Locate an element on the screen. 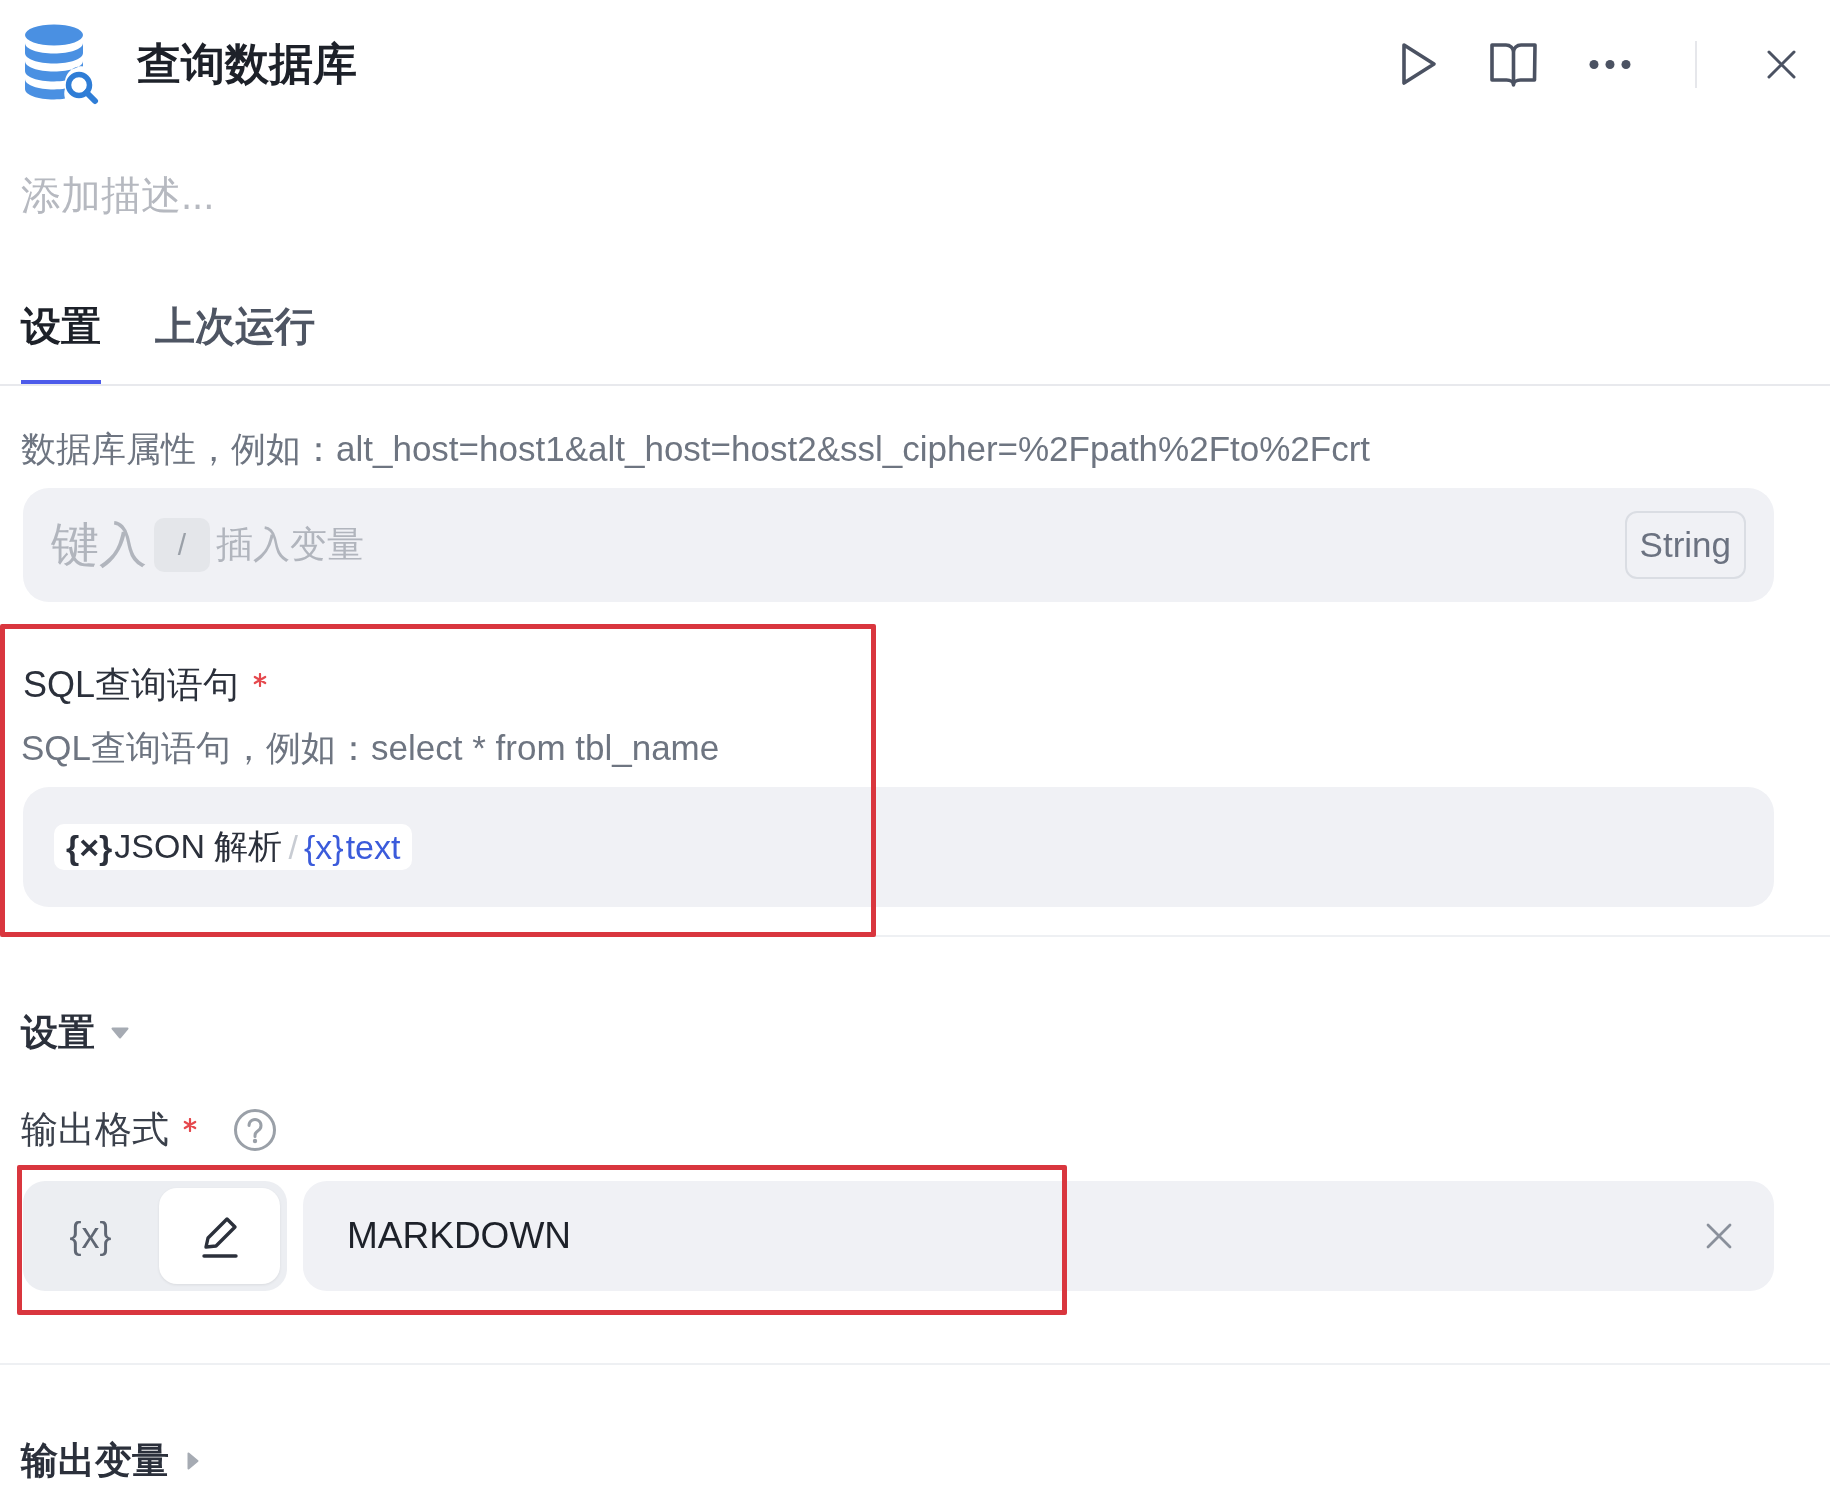 This screenshot has width=1830, height=1498. field-hint: 数据库属性，例如：alt_host=host1&alt_host=host2&ssl_cipher=%2Fpath%2Fto%2Fcrt is located at coordinates (696, 449).